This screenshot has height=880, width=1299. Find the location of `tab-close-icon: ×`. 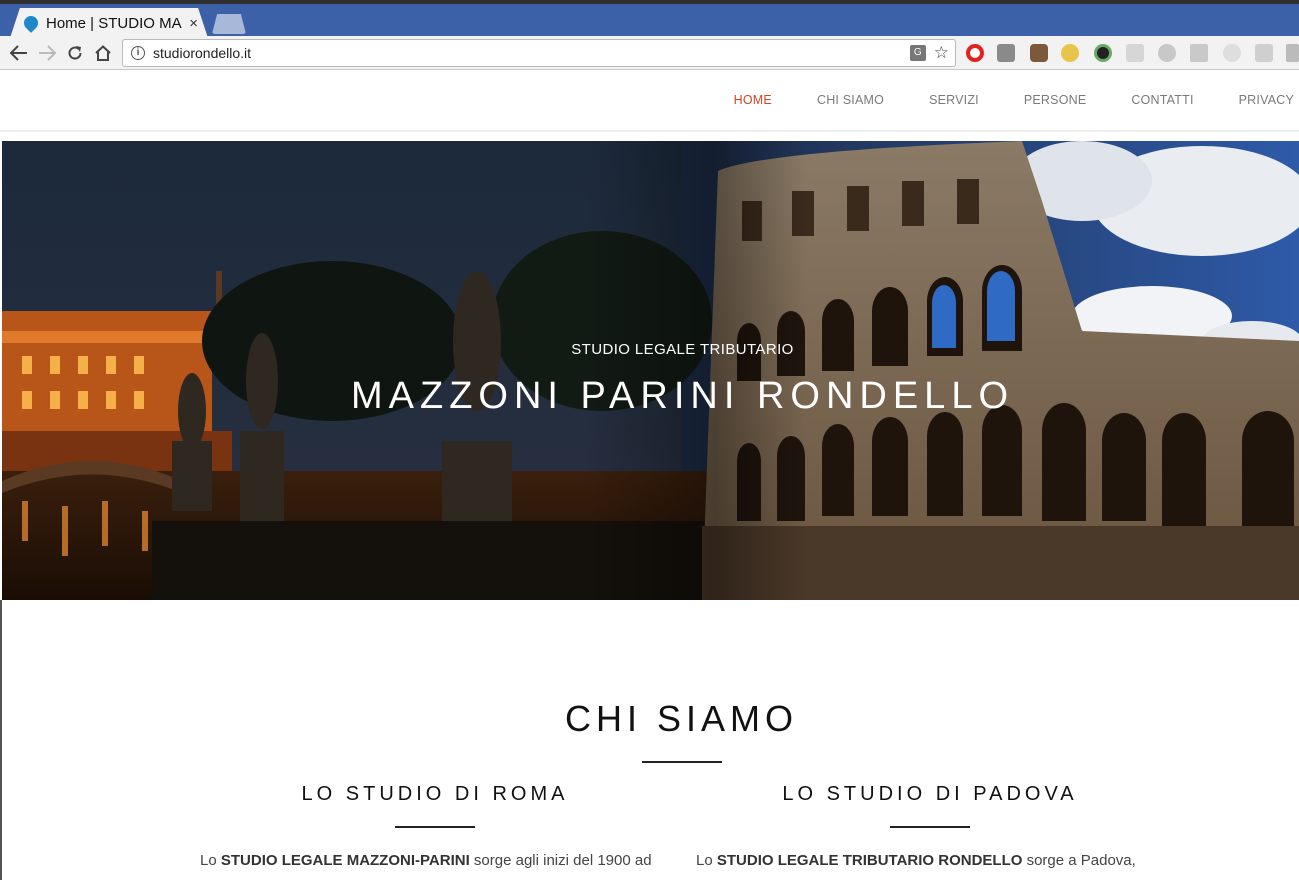

tab-close-icon: × is located at coordinates (193, 23).